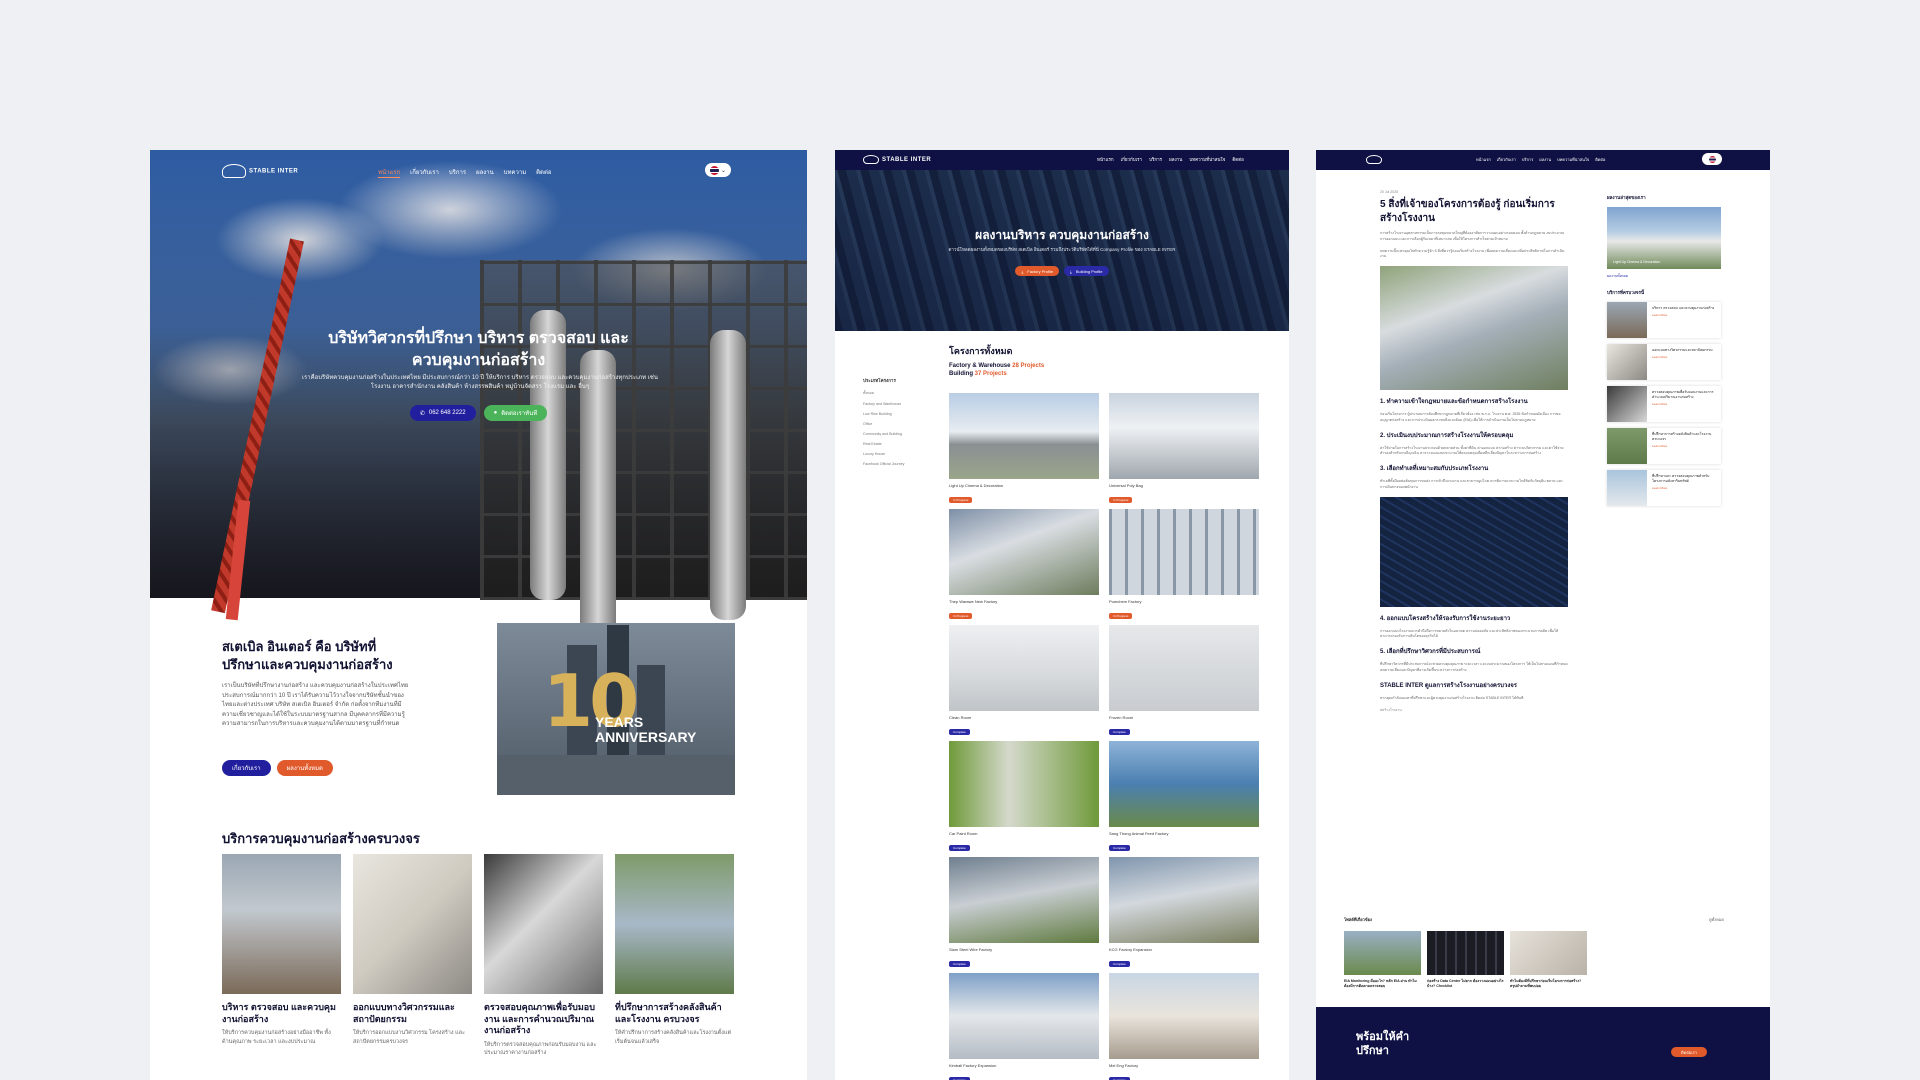 This screenshot has width=1920, height=1080. I want to click on chevron-down-icon: ⌄, so click(723, 170).